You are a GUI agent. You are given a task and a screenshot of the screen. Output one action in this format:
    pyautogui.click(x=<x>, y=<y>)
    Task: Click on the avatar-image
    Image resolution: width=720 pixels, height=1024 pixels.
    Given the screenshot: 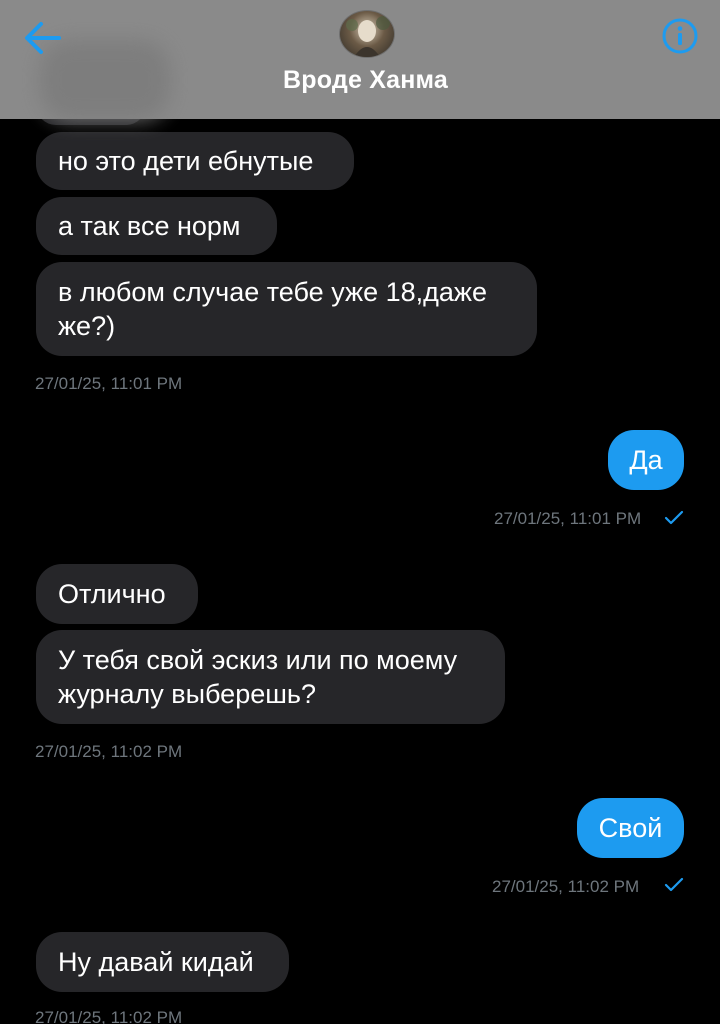 What is the action you would take?
    pyautogui.click(x=368, y=36)
    